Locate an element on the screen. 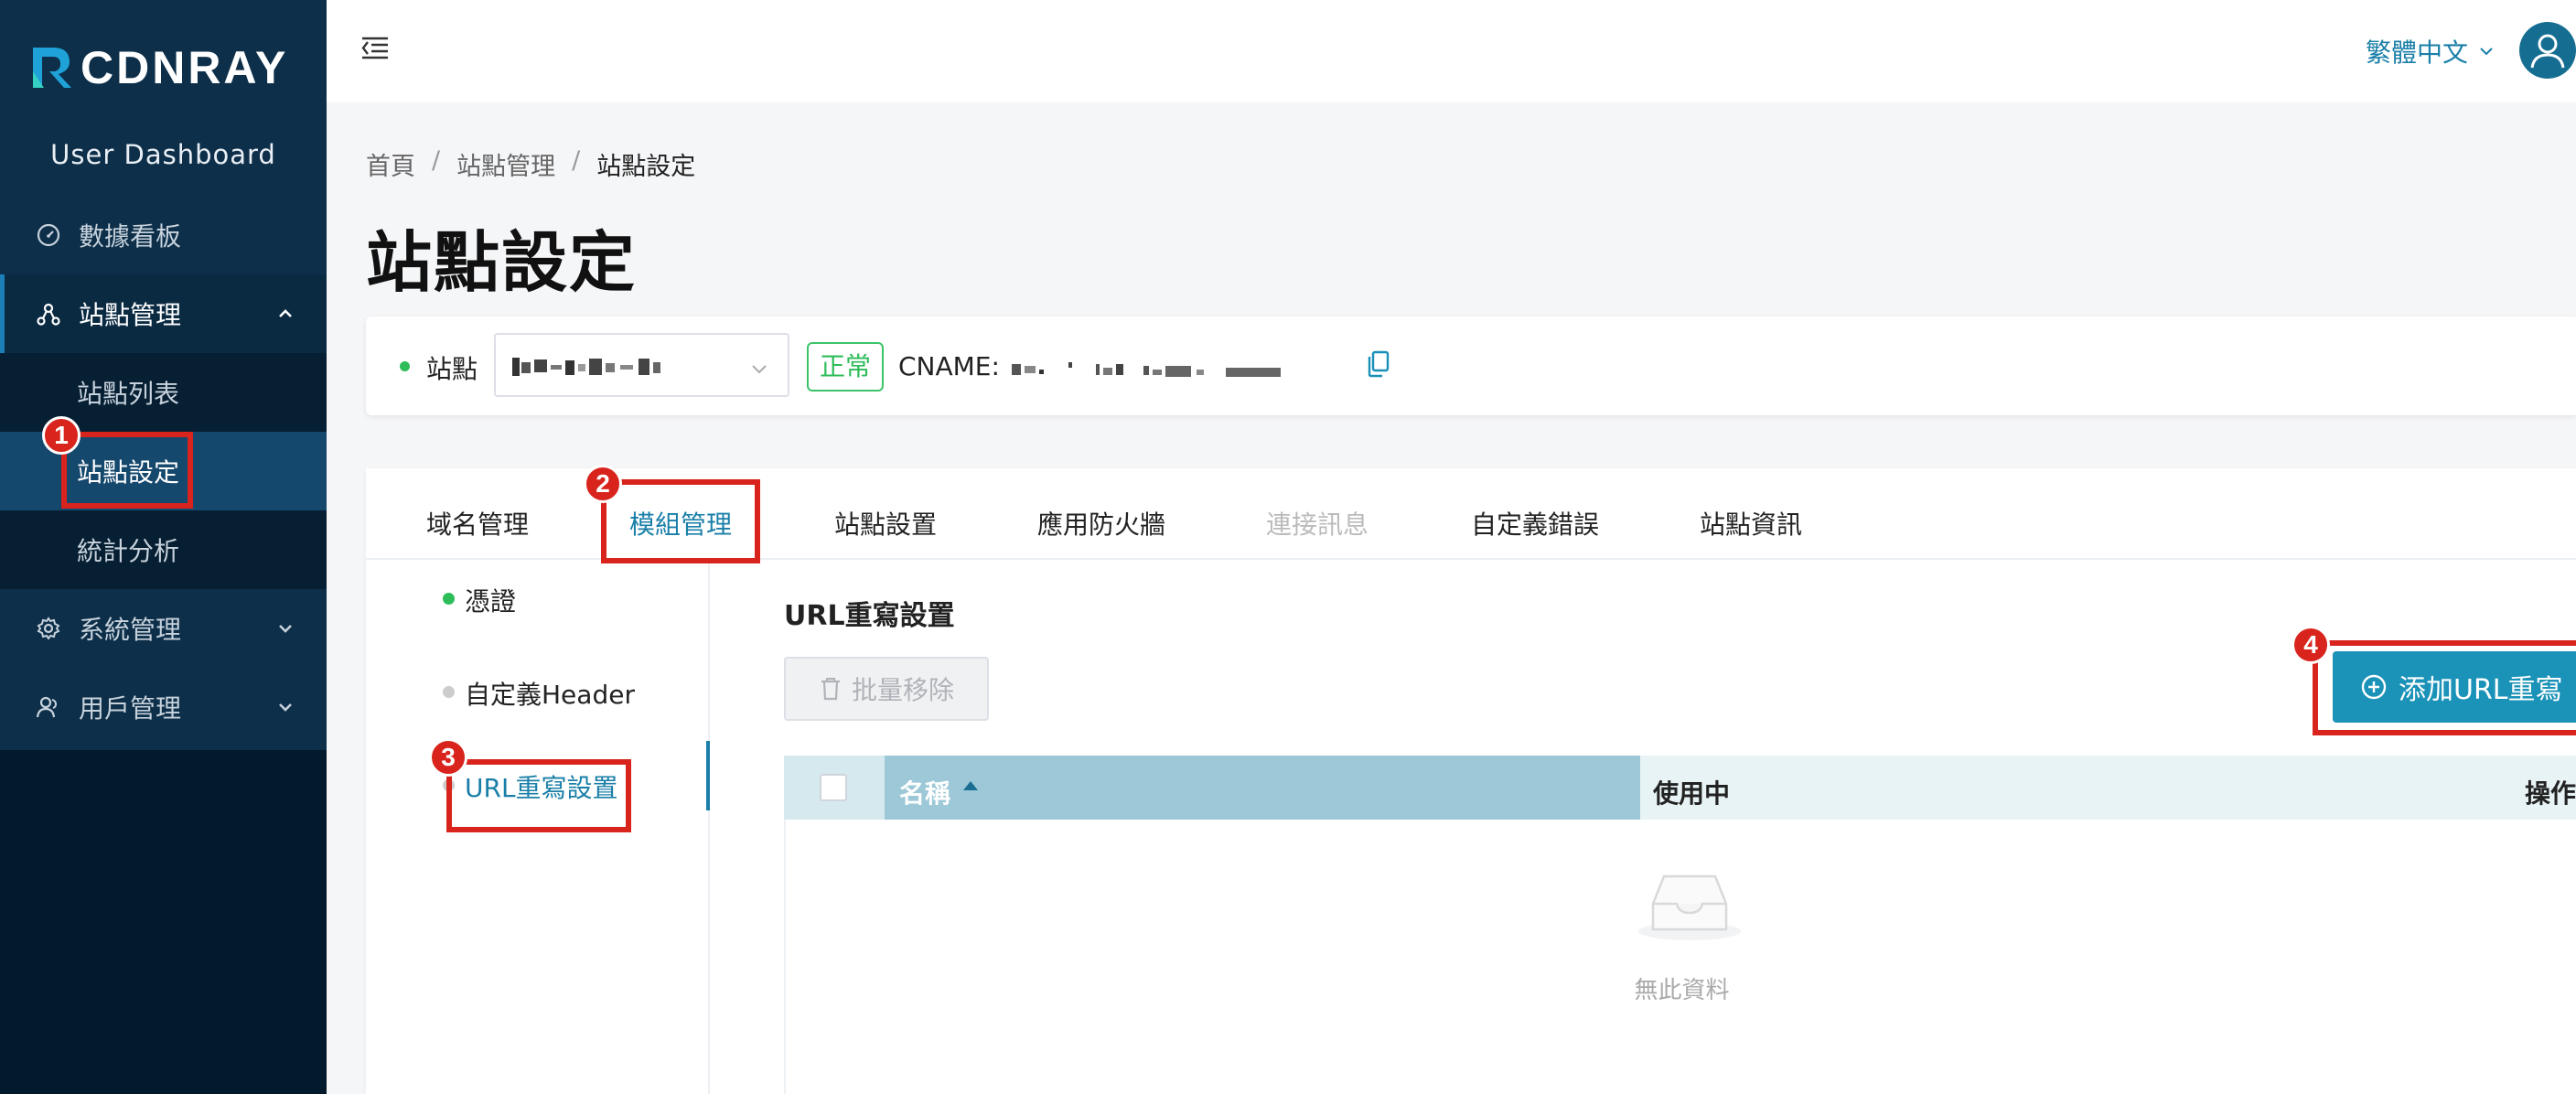 The image size is (2576, 1094). redacted-site-name is located at coordinates (586, 367).